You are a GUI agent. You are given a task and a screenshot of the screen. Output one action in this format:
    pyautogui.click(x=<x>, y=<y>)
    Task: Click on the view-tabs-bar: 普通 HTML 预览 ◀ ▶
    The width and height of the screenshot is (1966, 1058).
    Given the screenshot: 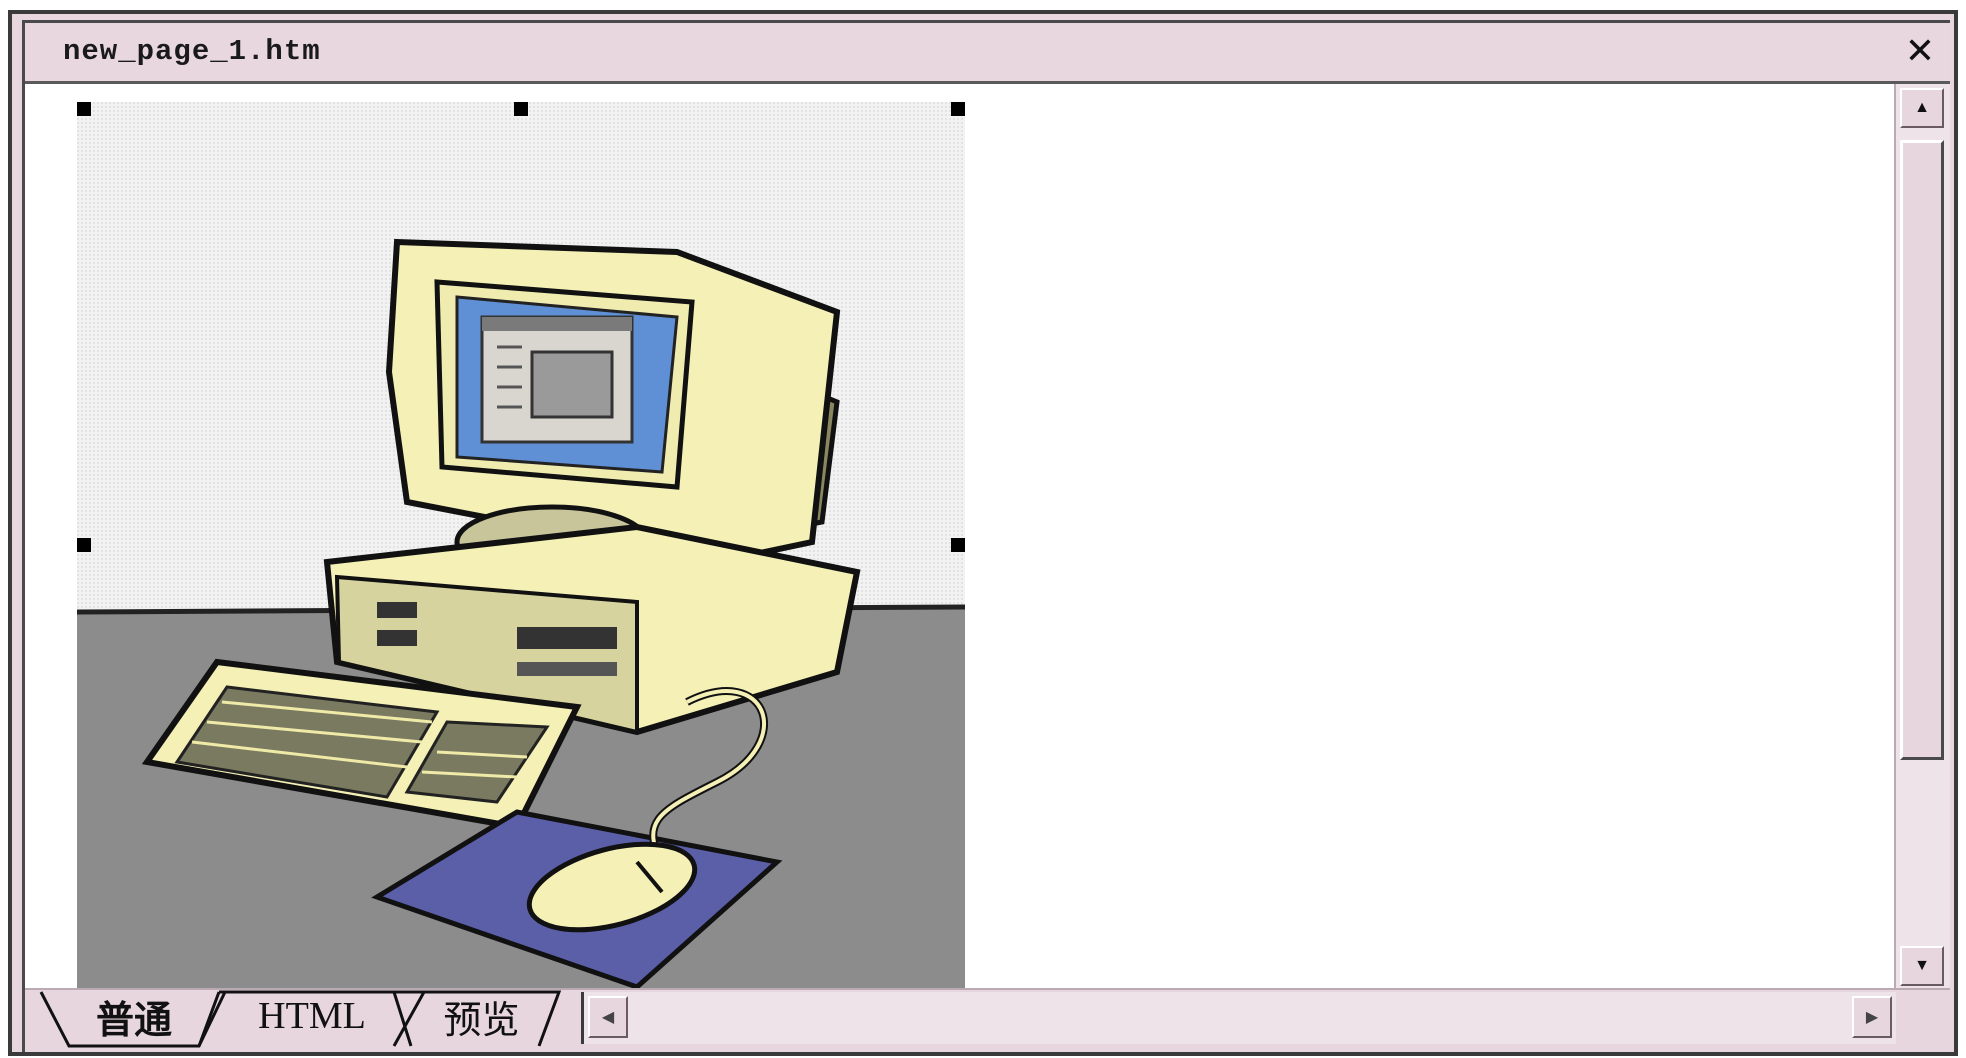 What is the action you would take?
    pyautogui.click(x=987, y=1020)
    